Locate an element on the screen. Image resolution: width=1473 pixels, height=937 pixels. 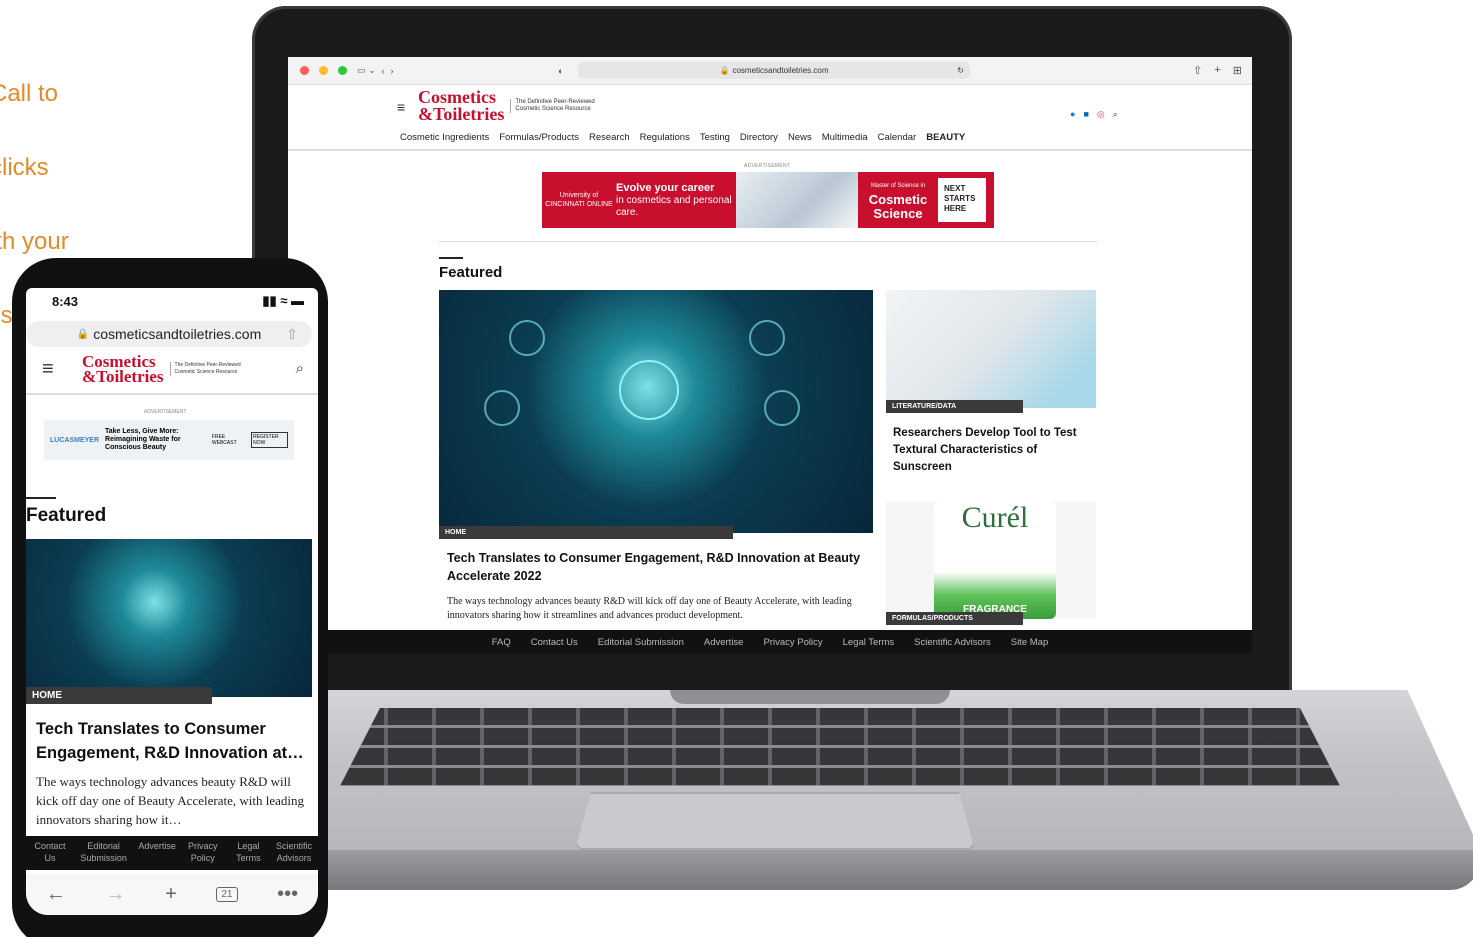
phone-ad-webcast: FREE WEBCAST is located at coordinates (224, 440).